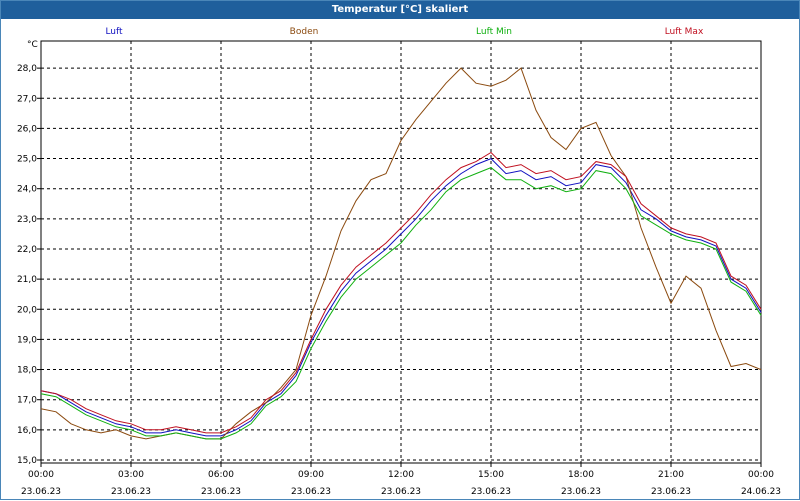  What do you see at coordinates (491, 475) in the screenshot?
I see `x-tick-time-label: 15:00` at bounding box center [491, 475].